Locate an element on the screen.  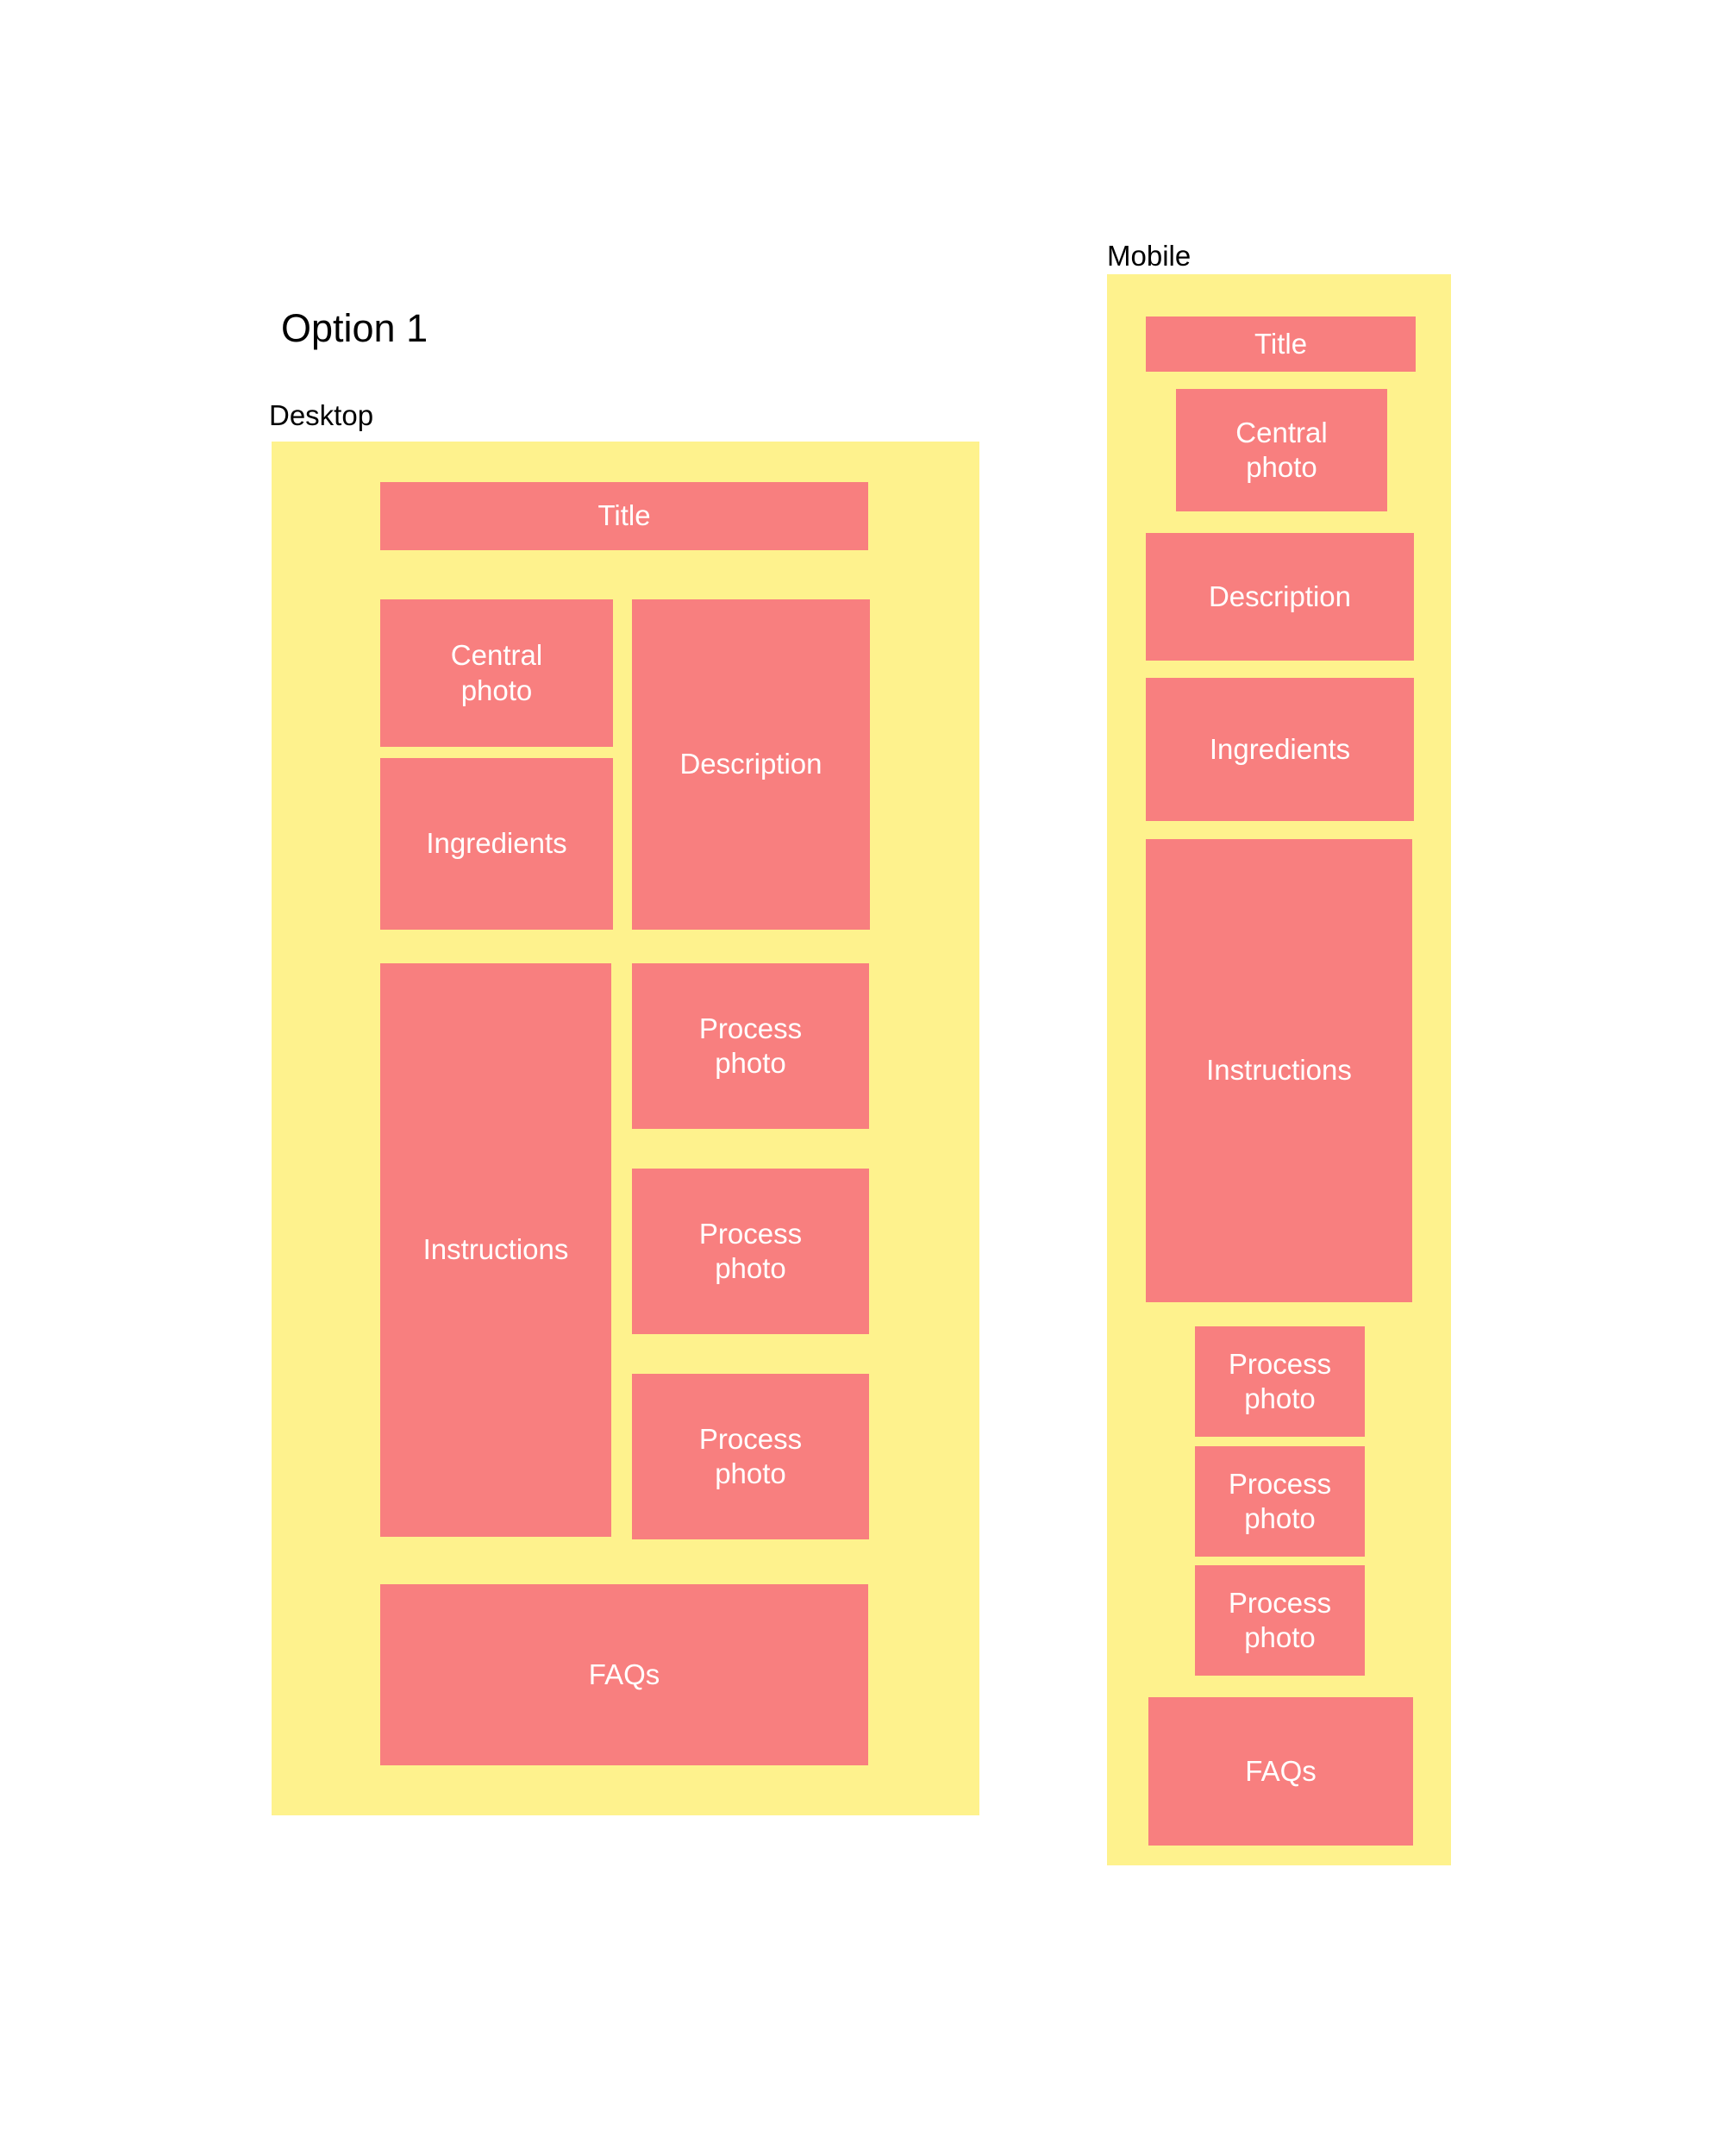
desktop-ingredients-block: Ingredients is located at coordinates (496, 844).